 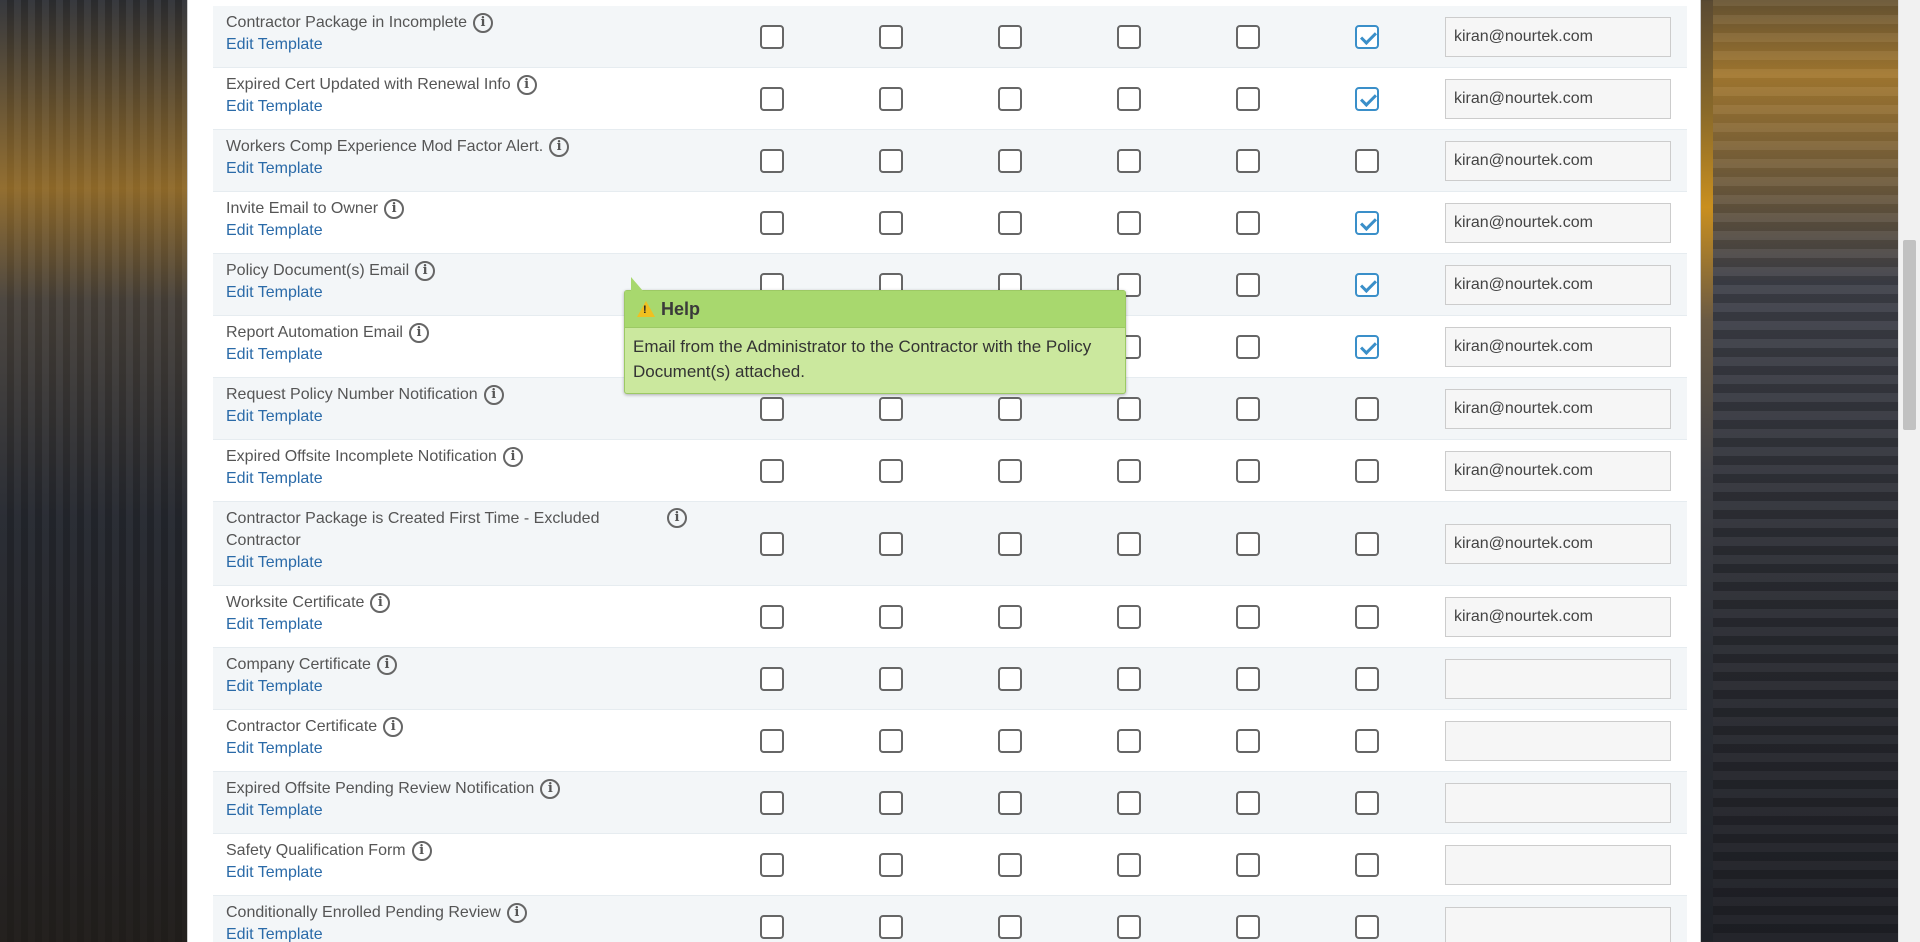 What do you see at coordinates (1909, 335) in the screenshot?
I see `scrollbar-thumb` at bounding box center [1909, 335].